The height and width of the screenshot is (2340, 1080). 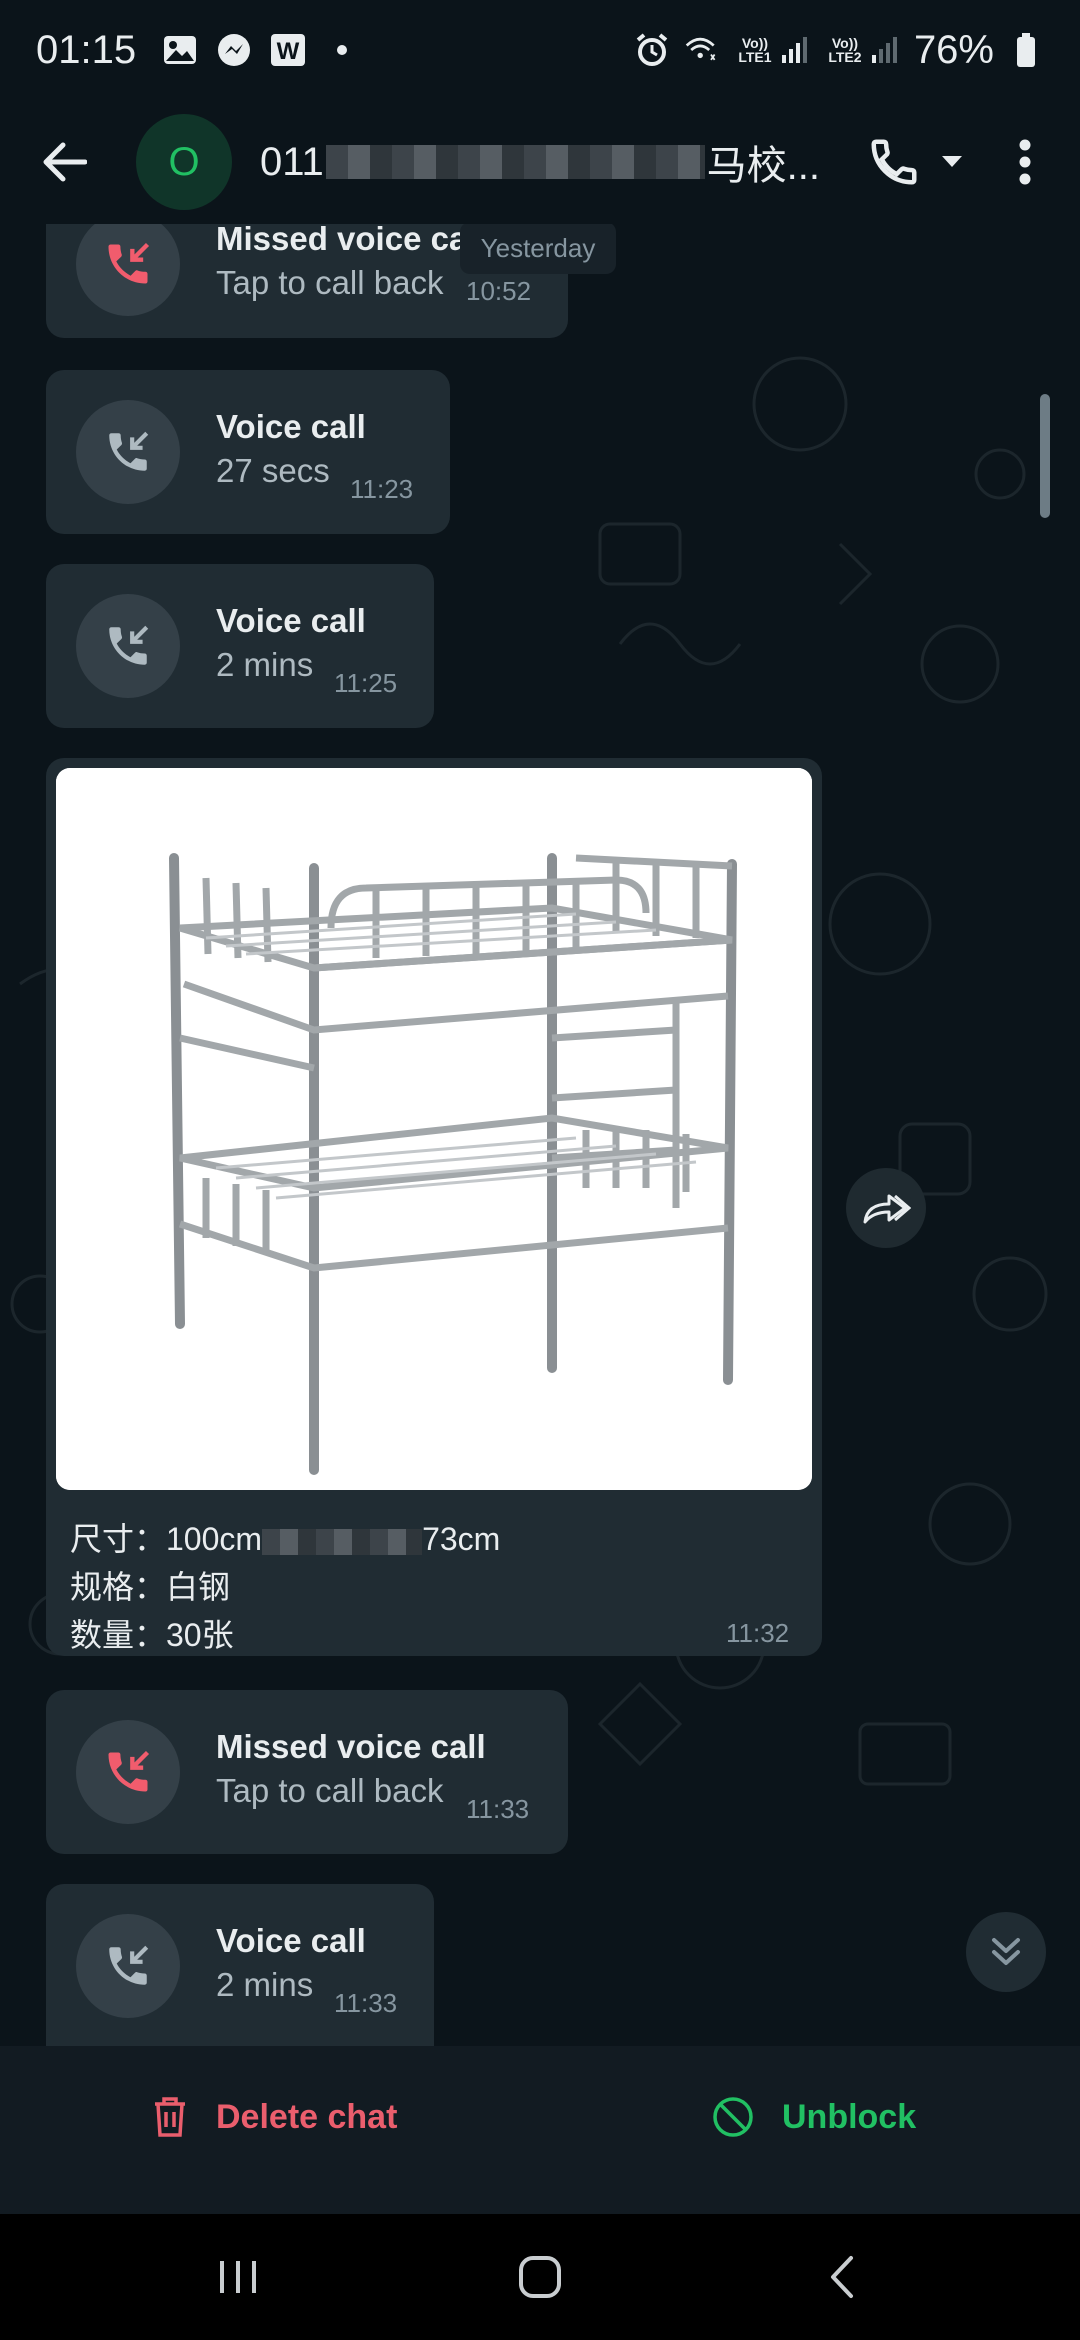 I want to click on forward-icon, so click(x=887, y=1209).